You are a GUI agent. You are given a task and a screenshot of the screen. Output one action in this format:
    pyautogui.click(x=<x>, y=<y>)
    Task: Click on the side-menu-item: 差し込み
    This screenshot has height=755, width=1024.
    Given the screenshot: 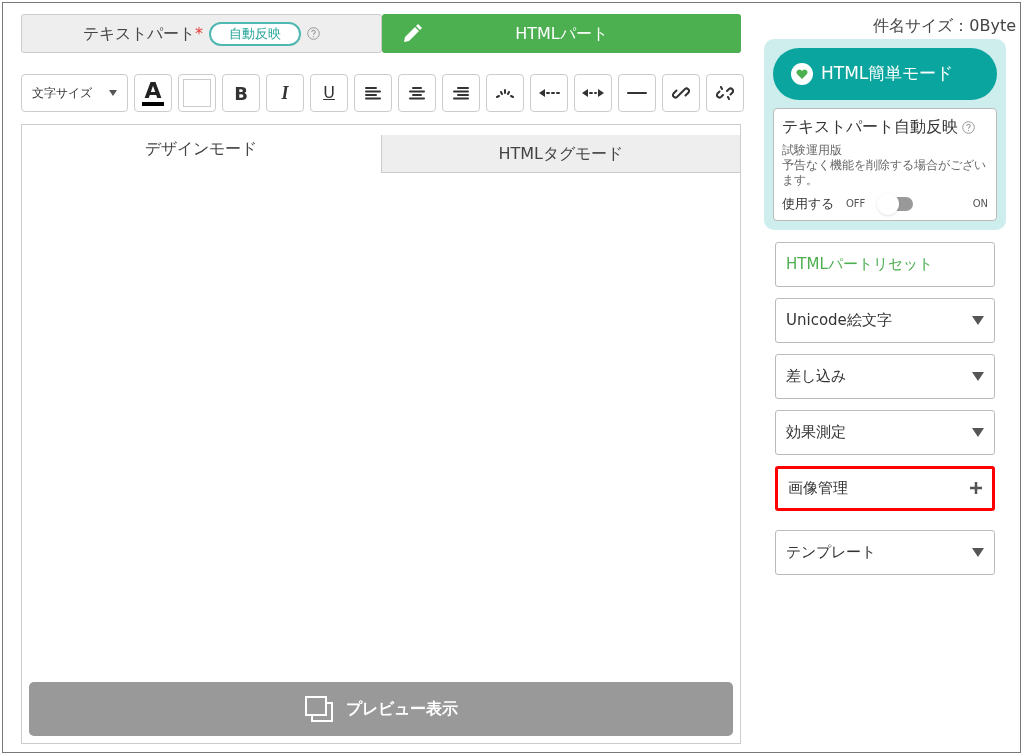 What is the action you would take?
    pyautogui.click(x=885, y=376)
    